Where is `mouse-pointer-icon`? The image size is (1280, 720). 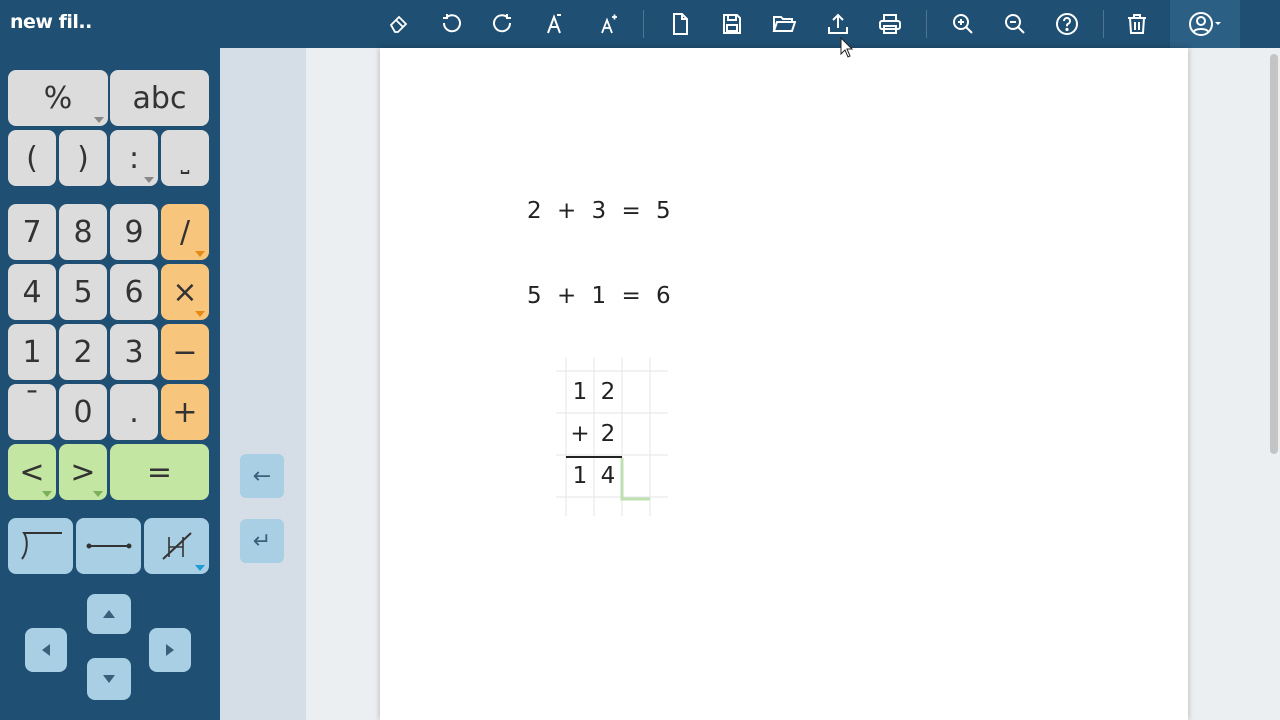 mouse-pointer-icon is located at coordinates (847, 47).